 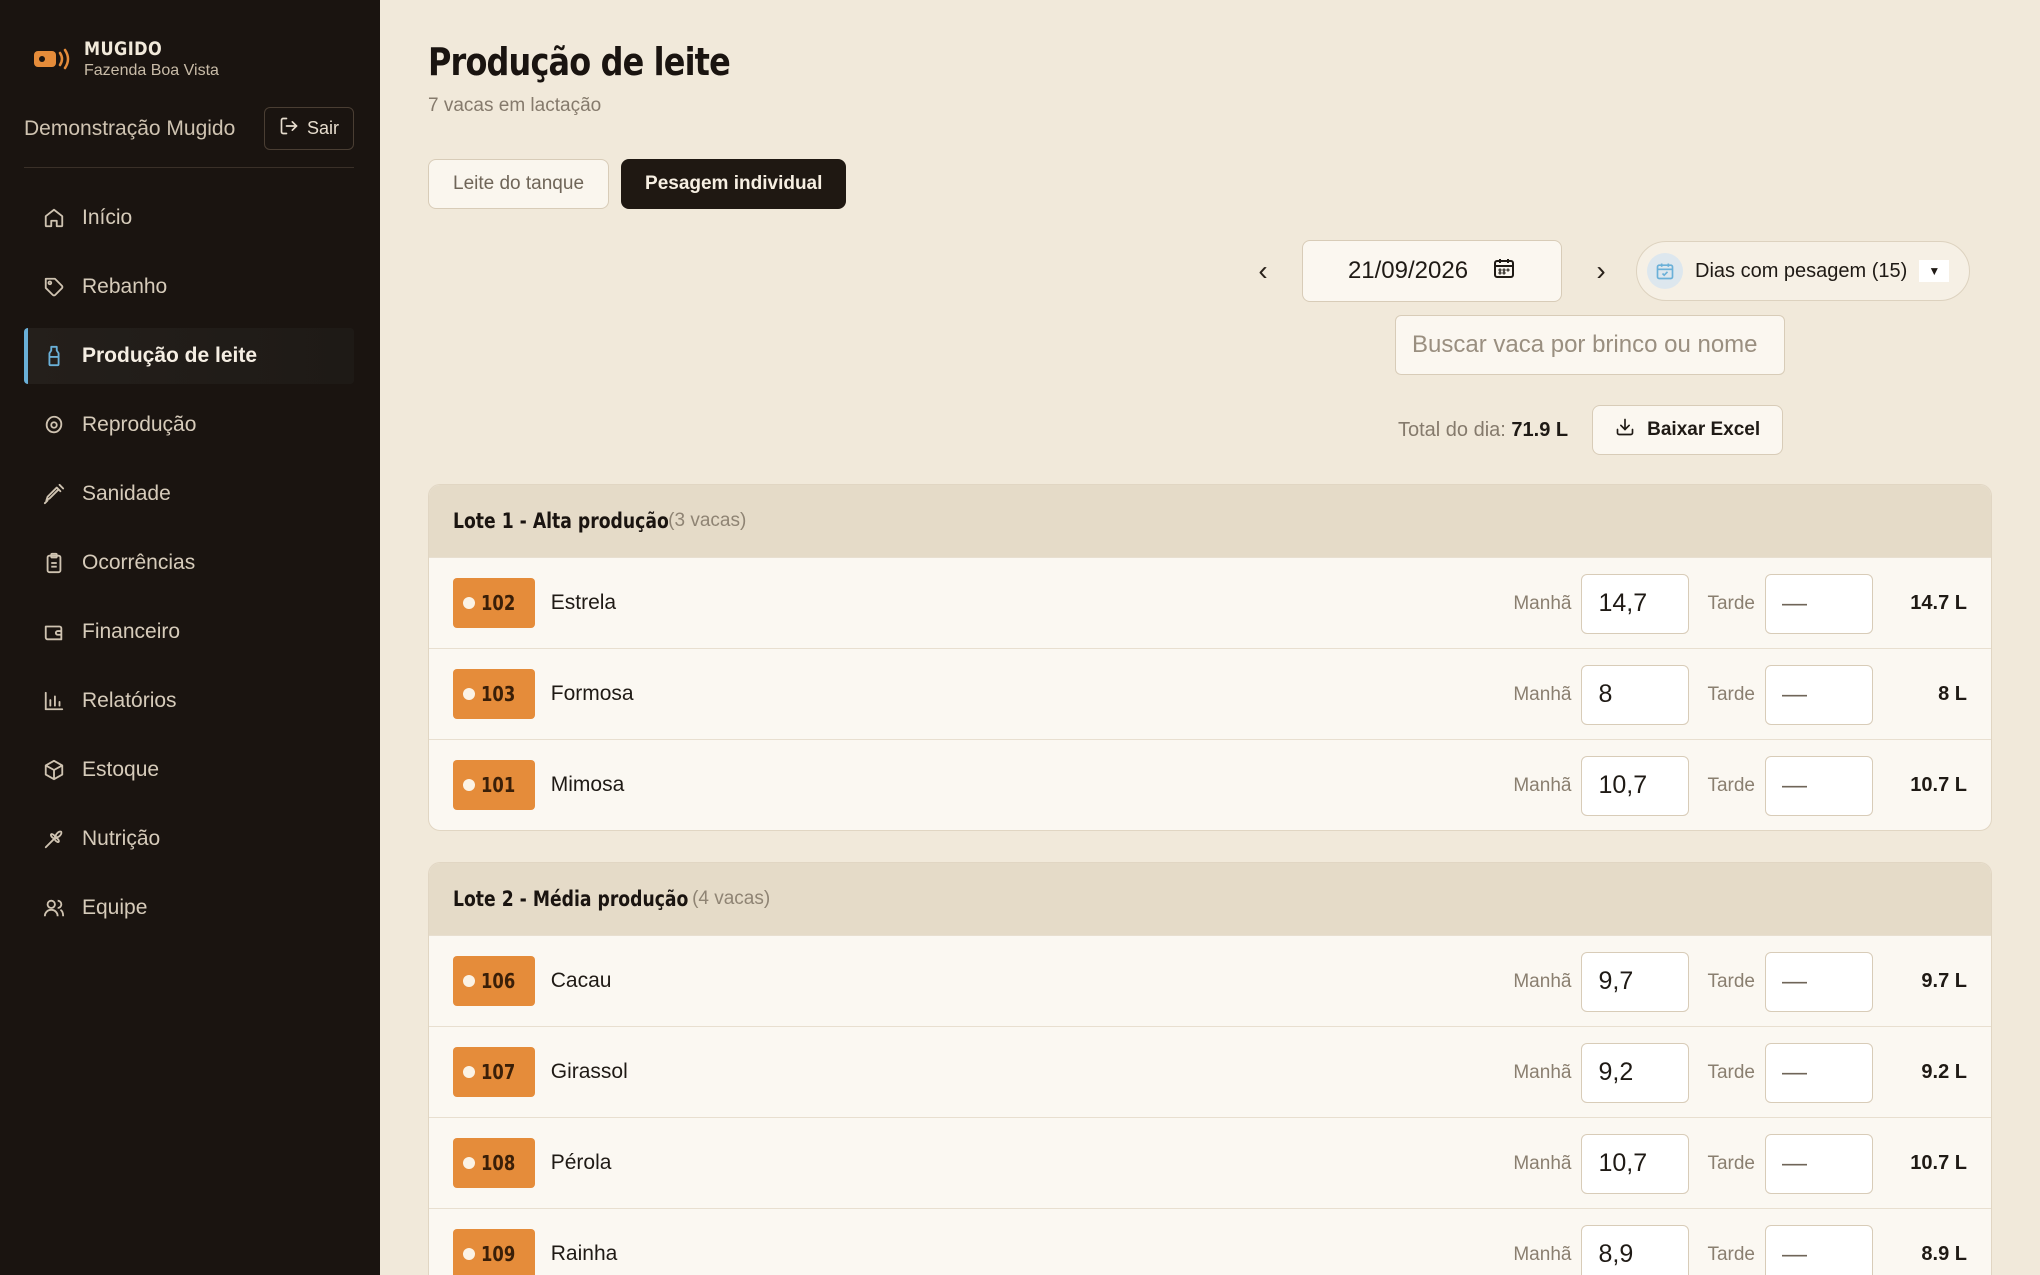 What do you see at coordinates (1601, 271) in the screenshot?
I see `next-day-button: ›` at bounding box center [1601, 271].